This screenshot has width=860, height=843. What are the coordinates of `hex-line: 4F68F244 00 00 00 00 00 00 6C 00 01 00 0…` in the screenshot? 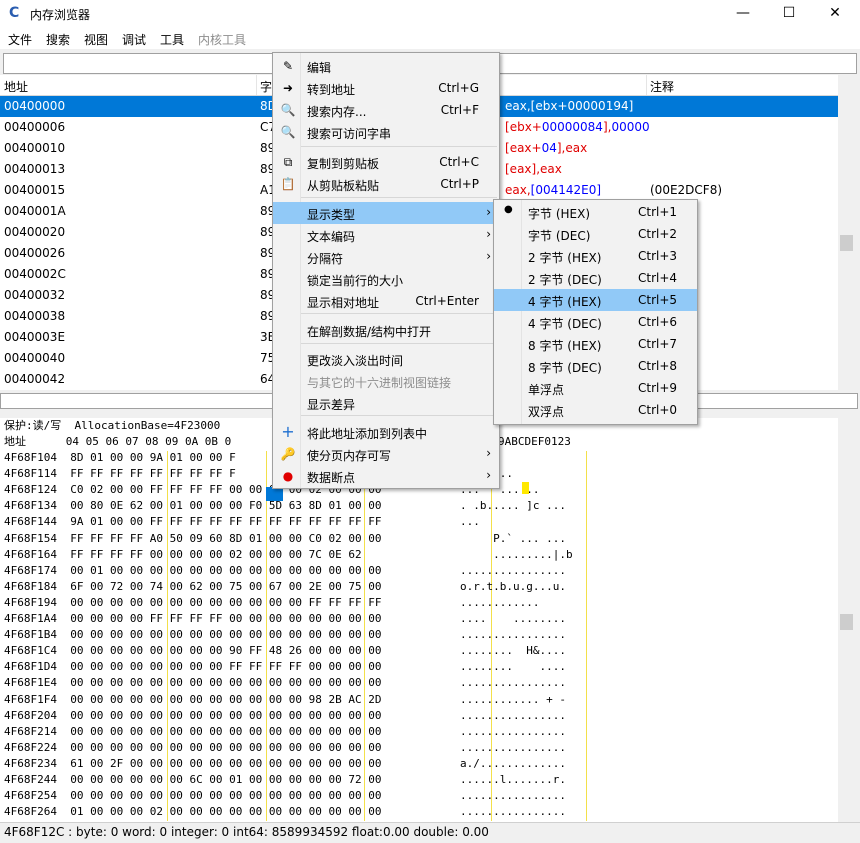 It's located at (193, 780).